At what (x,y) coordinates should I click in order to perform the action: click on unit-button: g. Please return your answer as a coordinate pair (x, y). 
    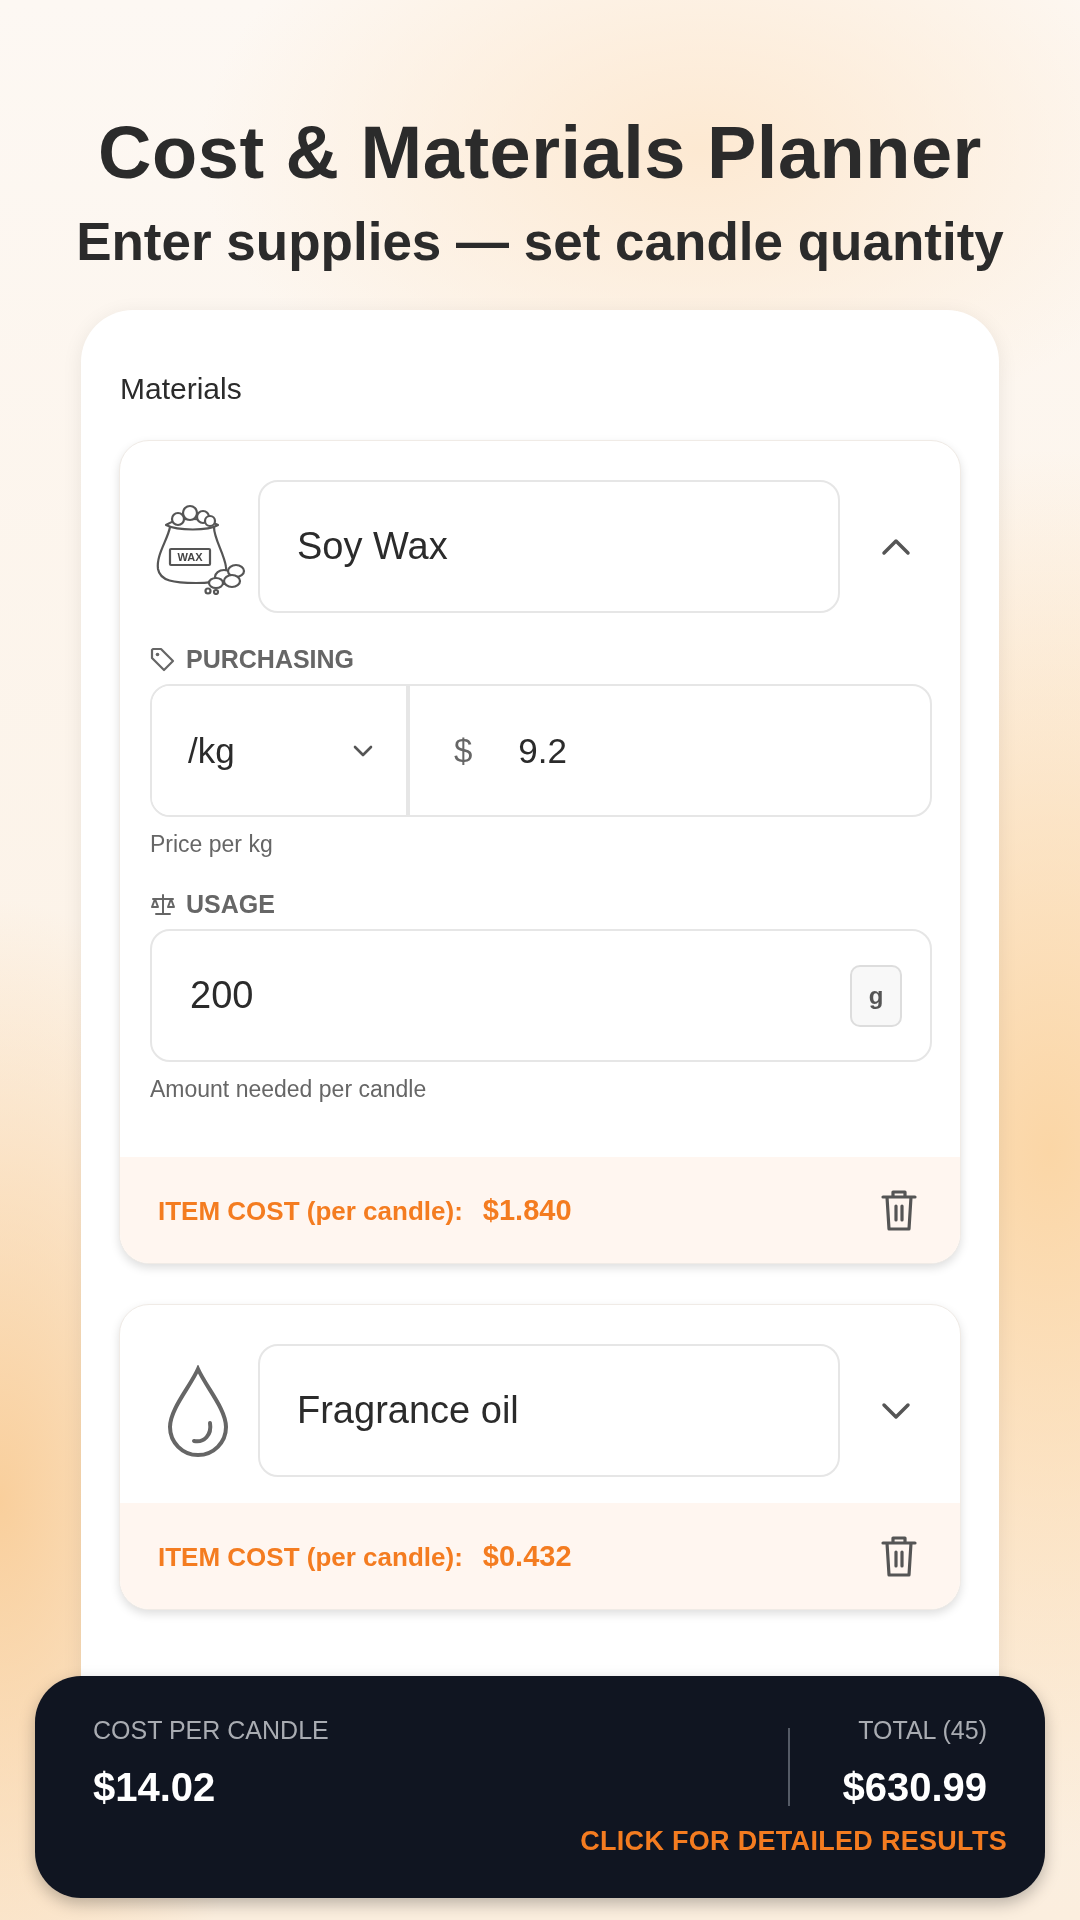
    Looking at the image, I should click on (876, 995).